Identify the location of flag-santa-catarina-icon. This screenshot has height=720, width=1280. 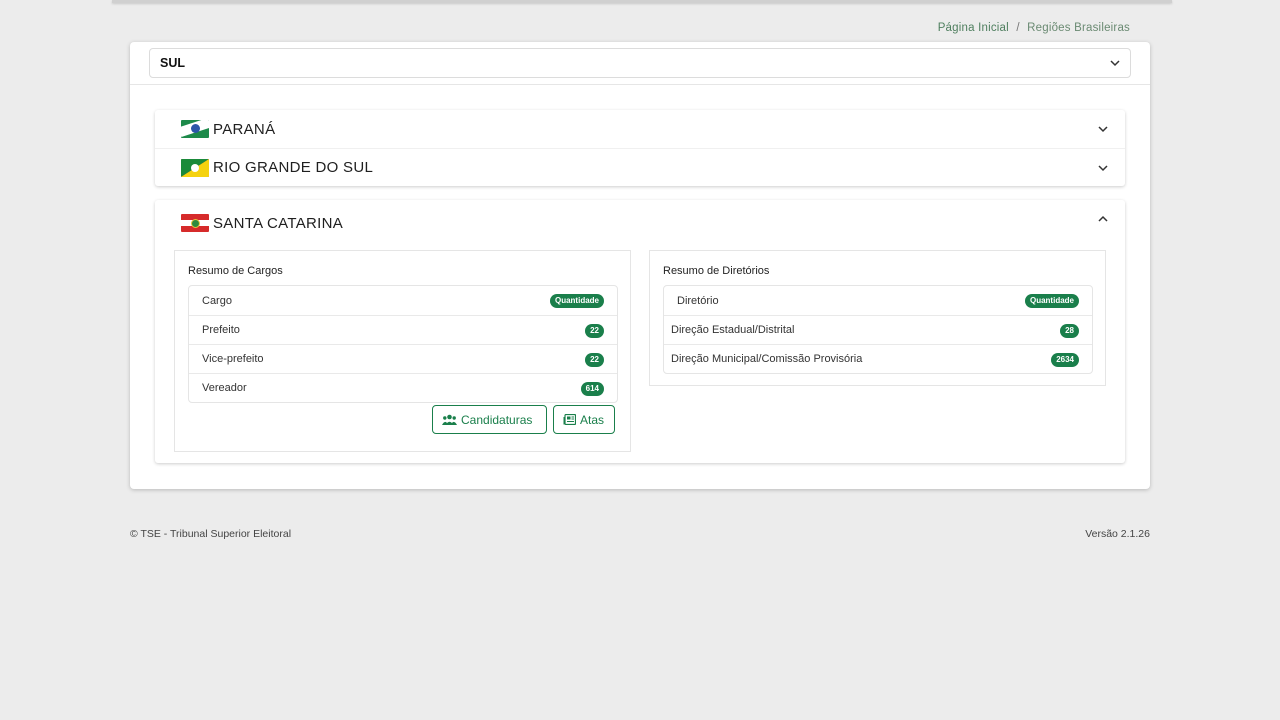
(195, 223).